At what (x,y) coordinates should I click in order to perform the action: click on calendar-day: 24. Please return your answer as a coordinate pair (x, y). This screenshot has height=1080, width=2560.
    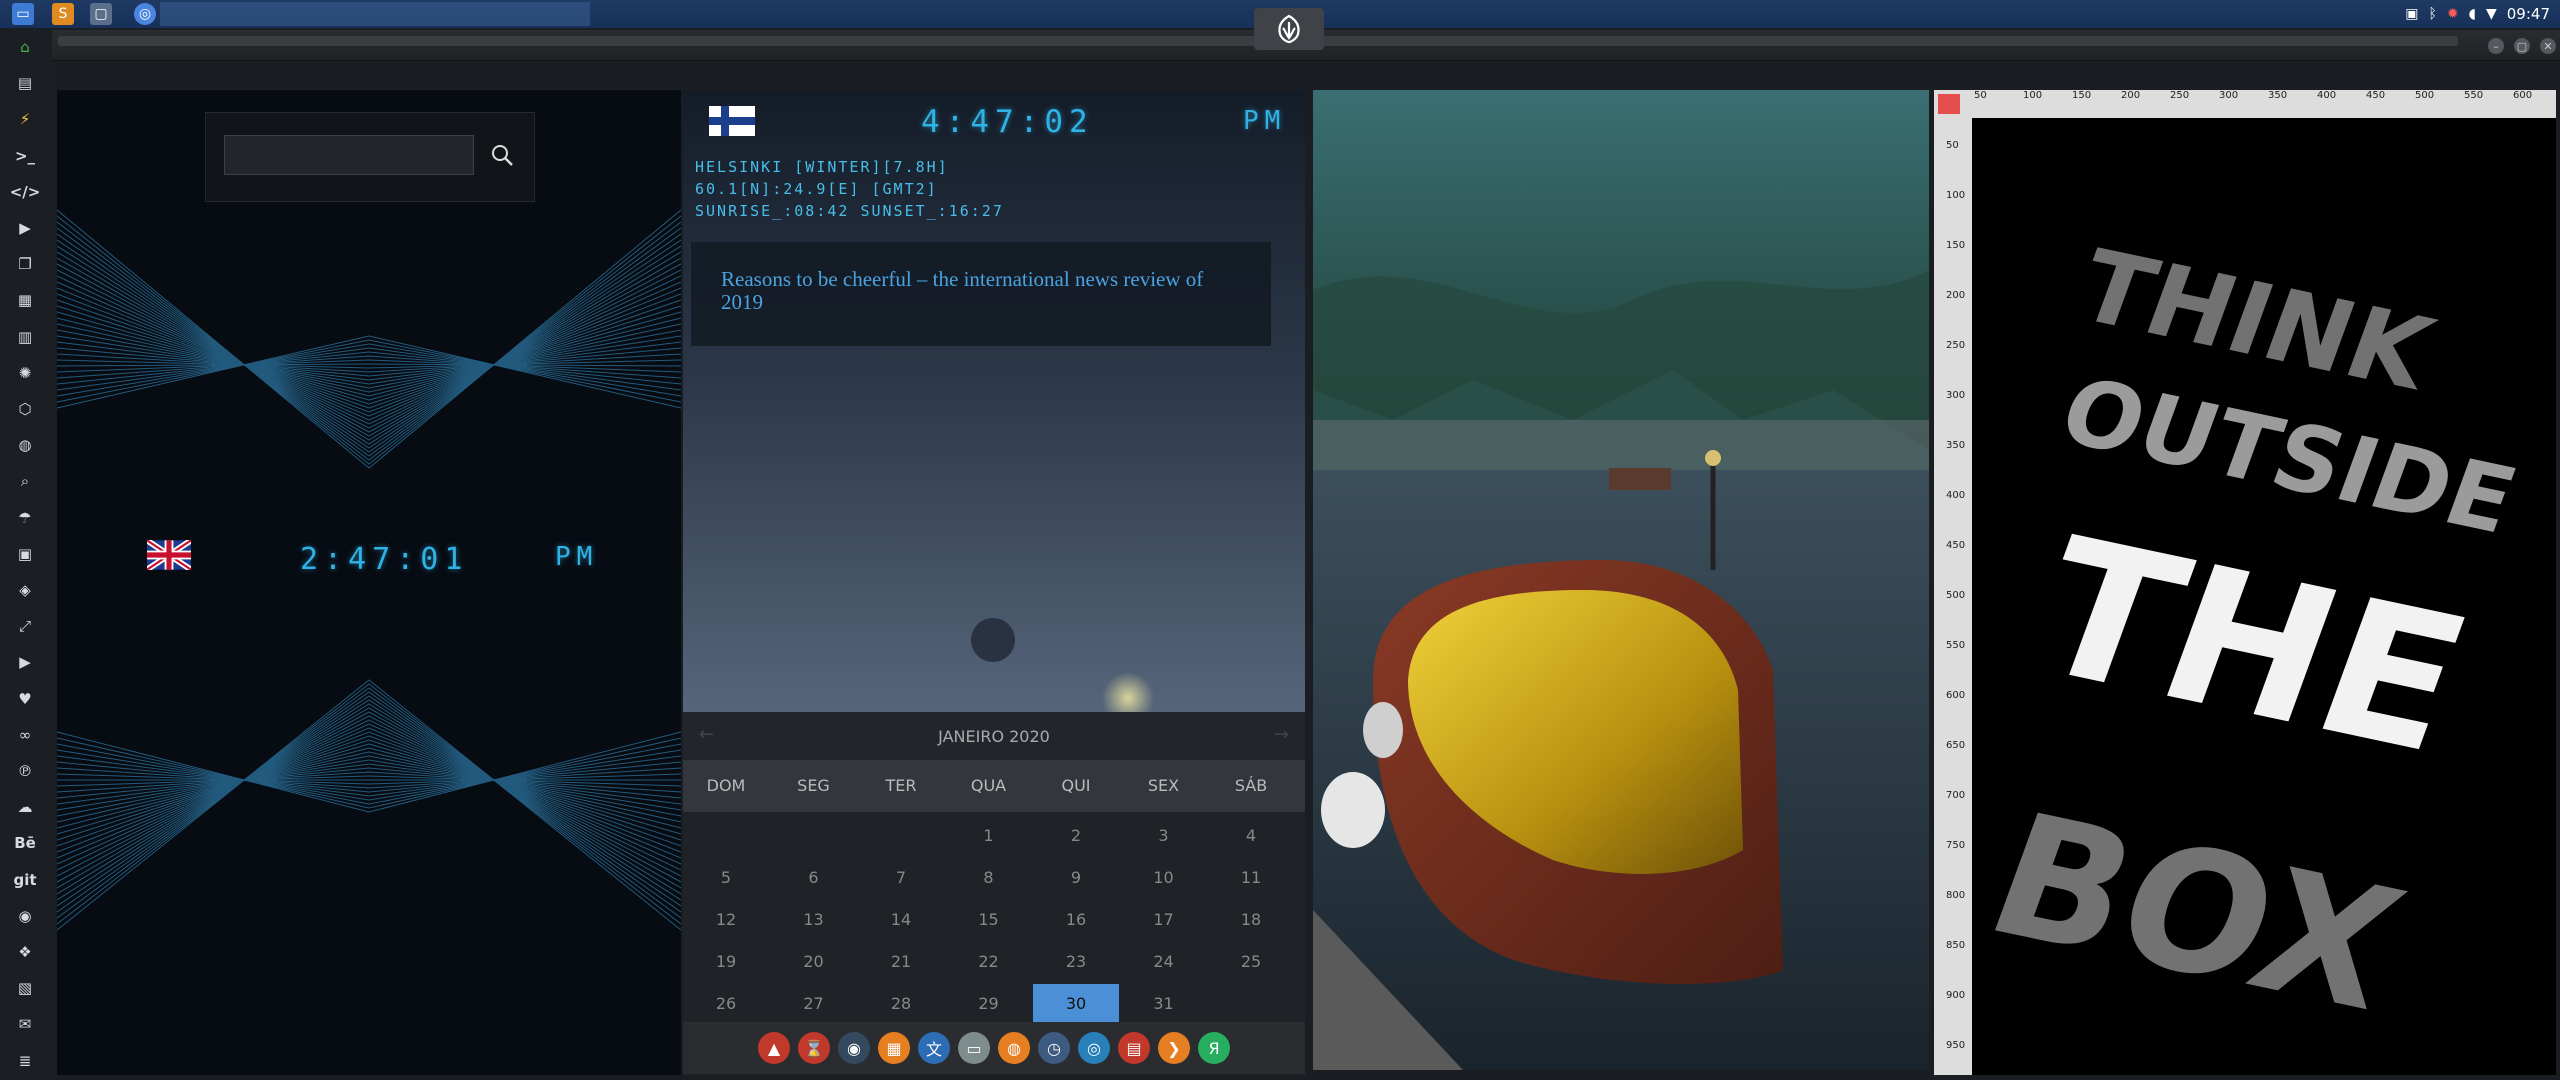
    Looking at the image, I should click on (1164, 961).